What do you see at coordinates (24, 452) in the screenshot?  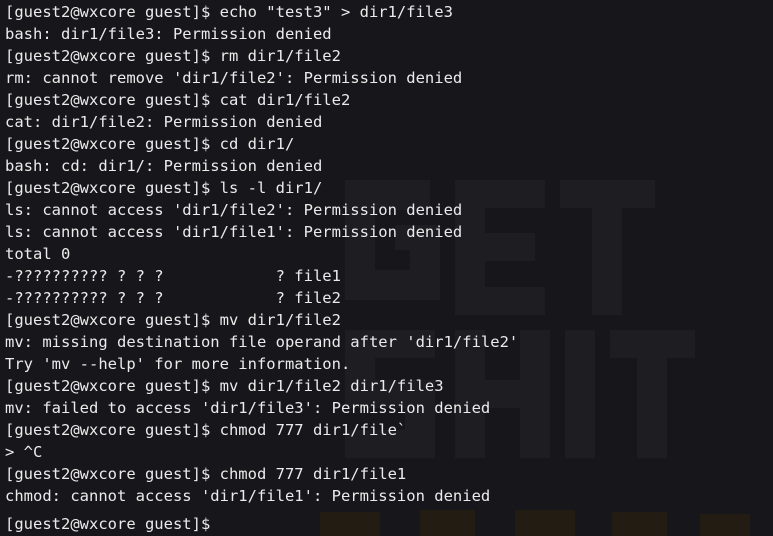 I see `output-line: > ^C` at bounding box center [24, 452].